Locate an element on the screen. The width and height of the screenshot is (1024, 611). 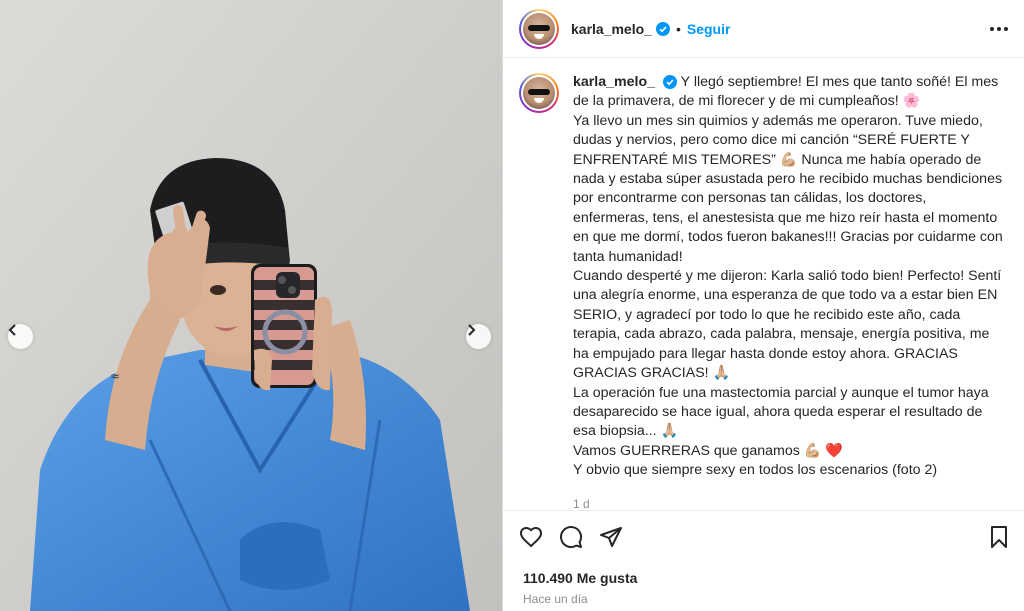
posted-time: Hace un día is located at coordinates (555, 599).